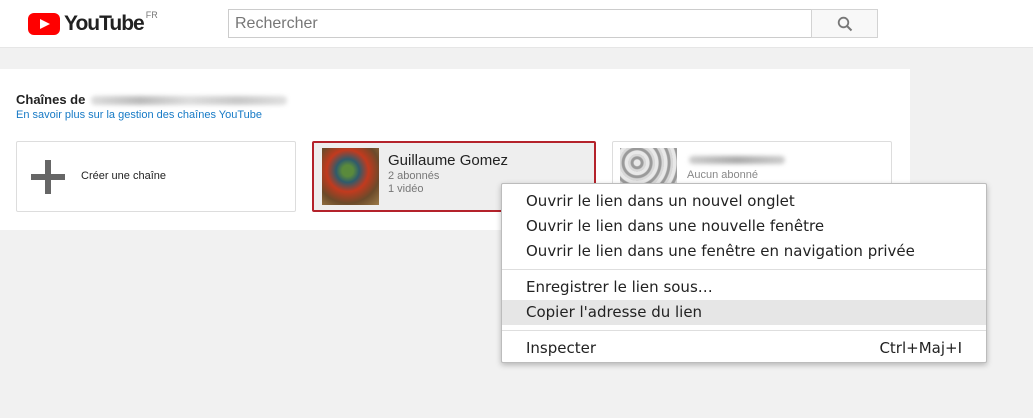 This screenshot has height=418, width=1033. Describe the element at coordinates (744, 348) in the screenshot. I see `menu-item-inspect: Inspecter Ctrl+Maj+I` at that location.